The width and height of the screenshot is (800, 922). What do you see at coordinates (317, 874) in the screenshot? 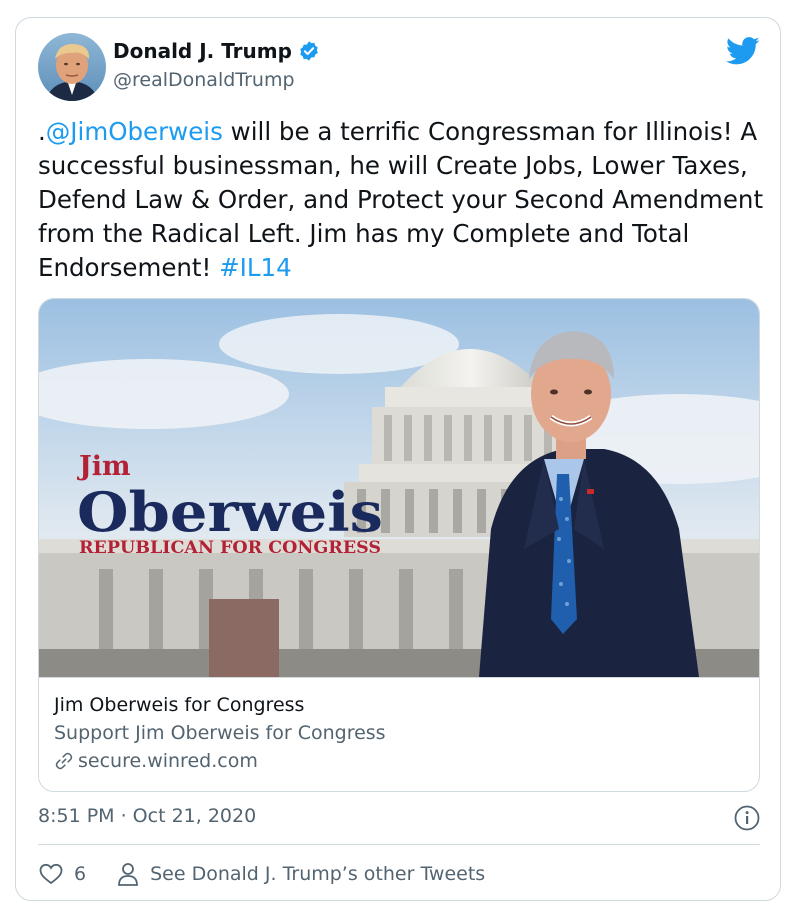
I see `other-tweets-label: See Donald J. Trump’s other Tweets` at bounding box center [317, 874].